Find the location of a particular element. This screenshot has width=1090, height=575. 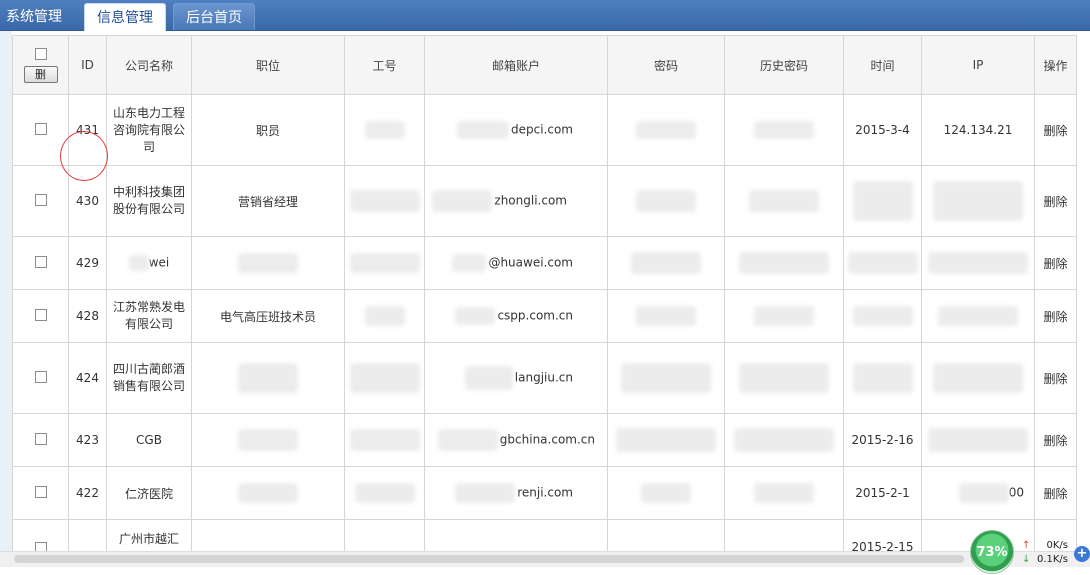

frame-left-edge is located at coordinates (6, 291).